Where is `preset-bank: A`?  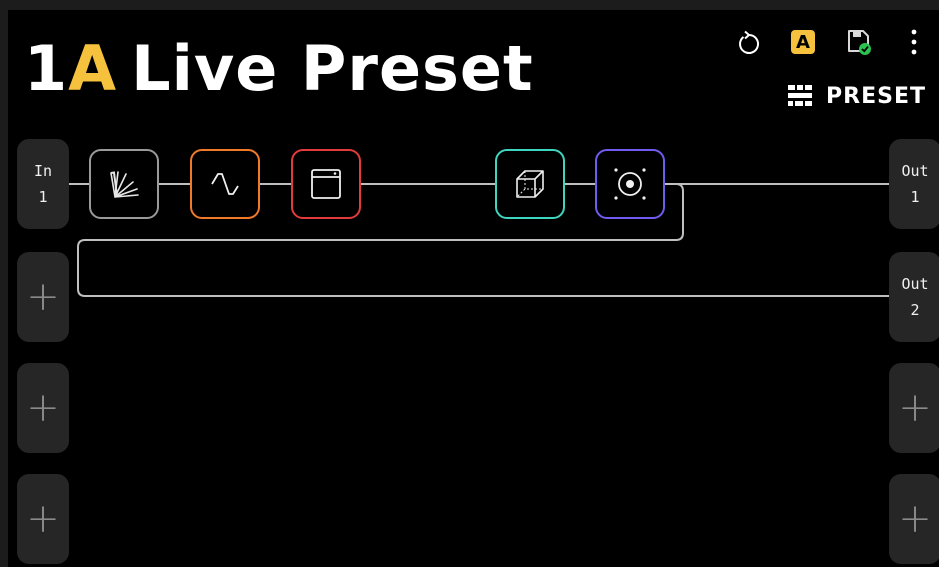 preset-bank: A is located at coordinates (93, 68).